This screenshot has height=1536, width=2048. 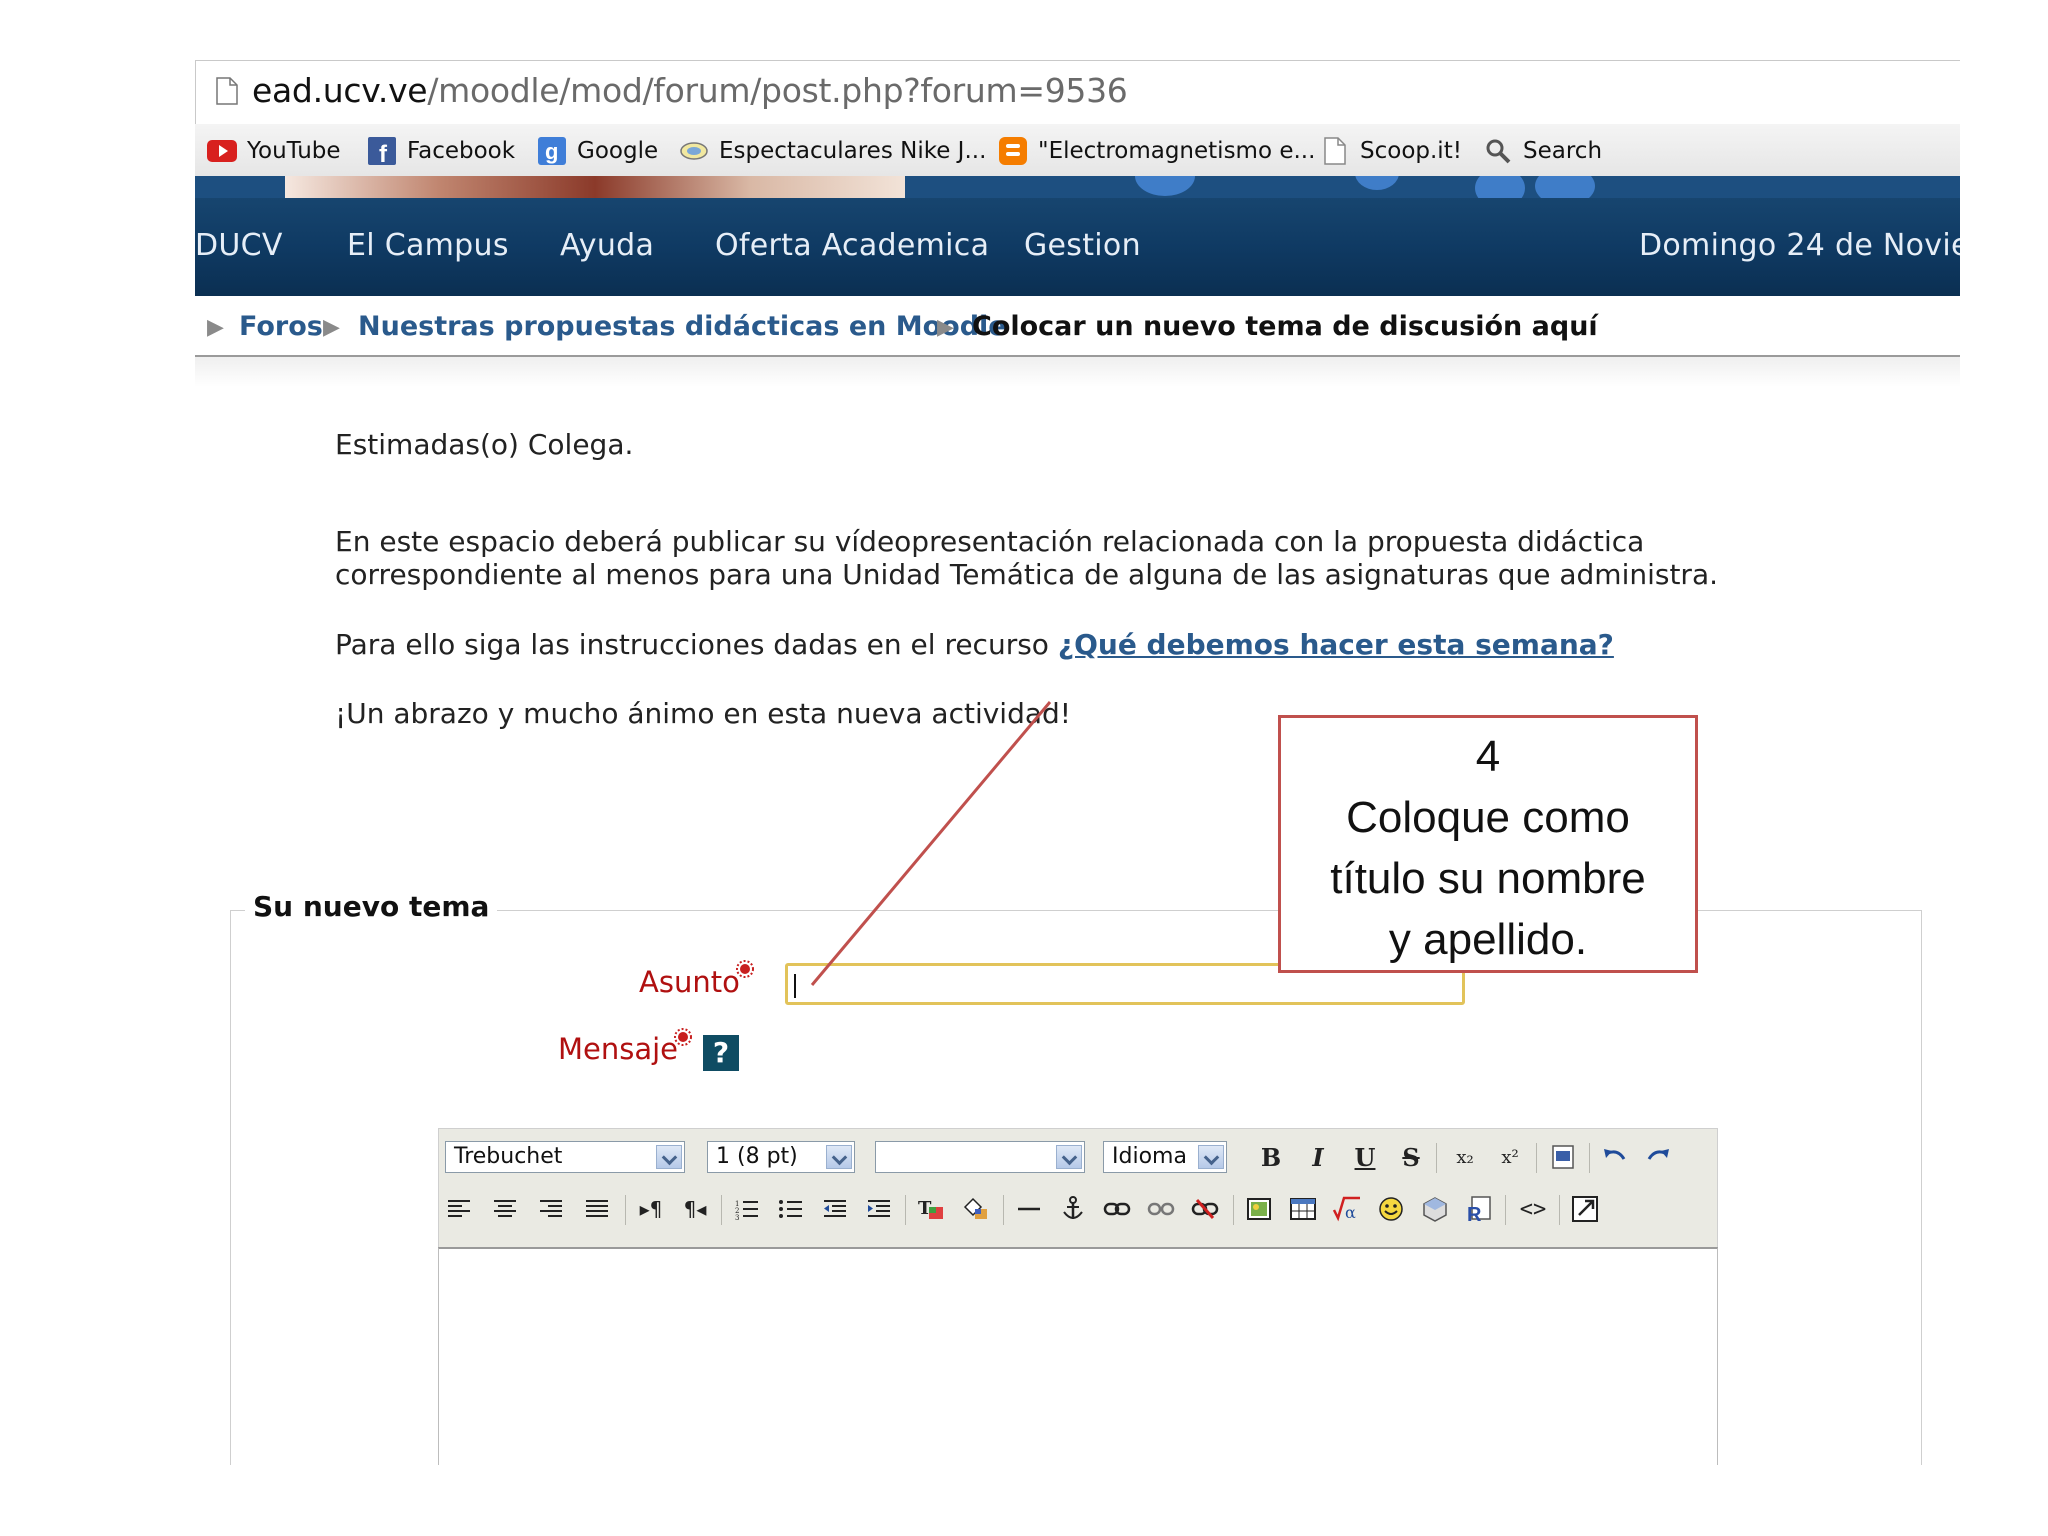 What do you see at coordinates (239, 245) in the screenshot?
I see `nav-item-ducv: DUCV` at bounding box center [239, 245].